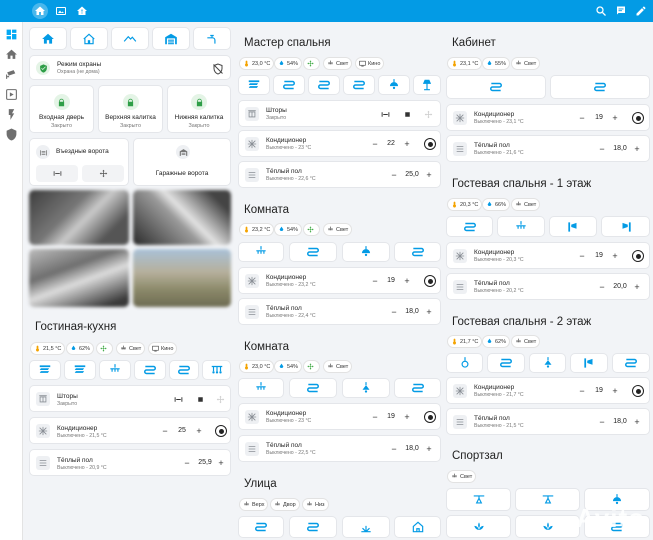 The width and height of the screenshot is (653, 540). Describe the element at coordinates (11, 74) in the screenshot. I see `cctv-icon` at that location.